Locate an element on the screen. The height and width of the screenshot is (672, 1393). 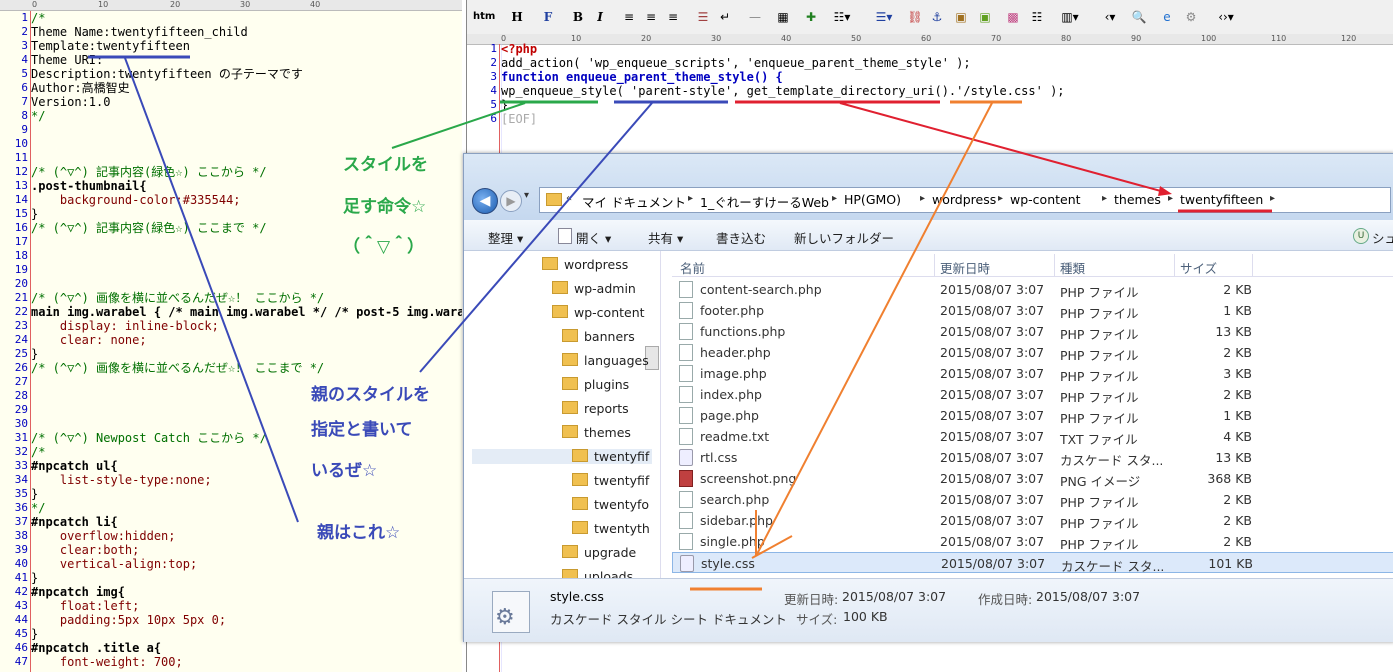
column-date: 更新日時 is located at coordinates (965, 267).